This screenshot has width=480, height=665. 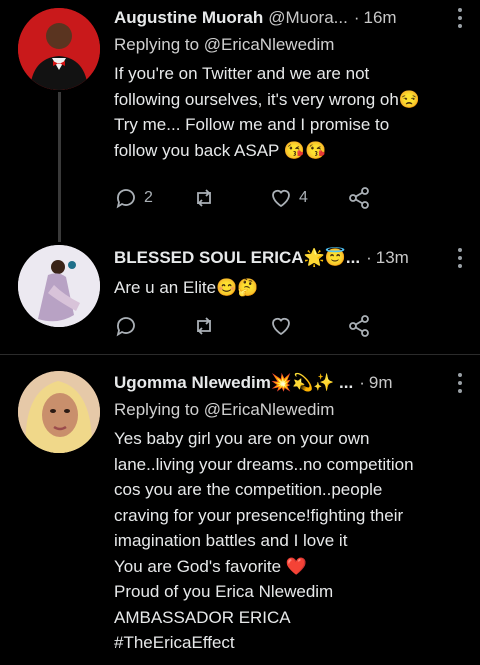 I want to click on tweet-time: 16m, so click(x=380, y=18).